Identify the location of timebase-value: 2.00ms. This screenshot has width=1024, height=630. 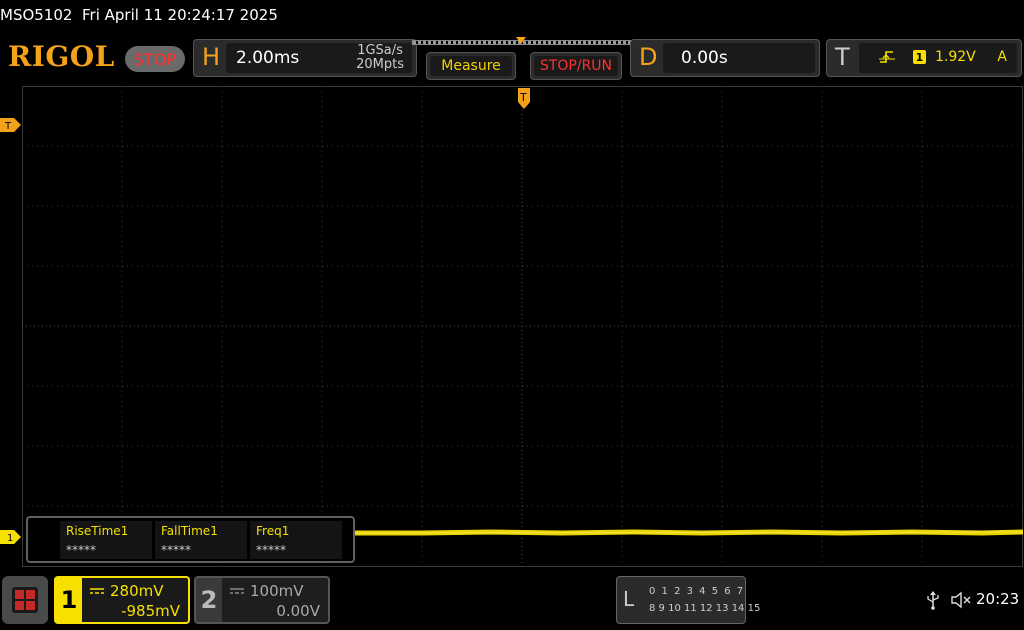
(268, 58).